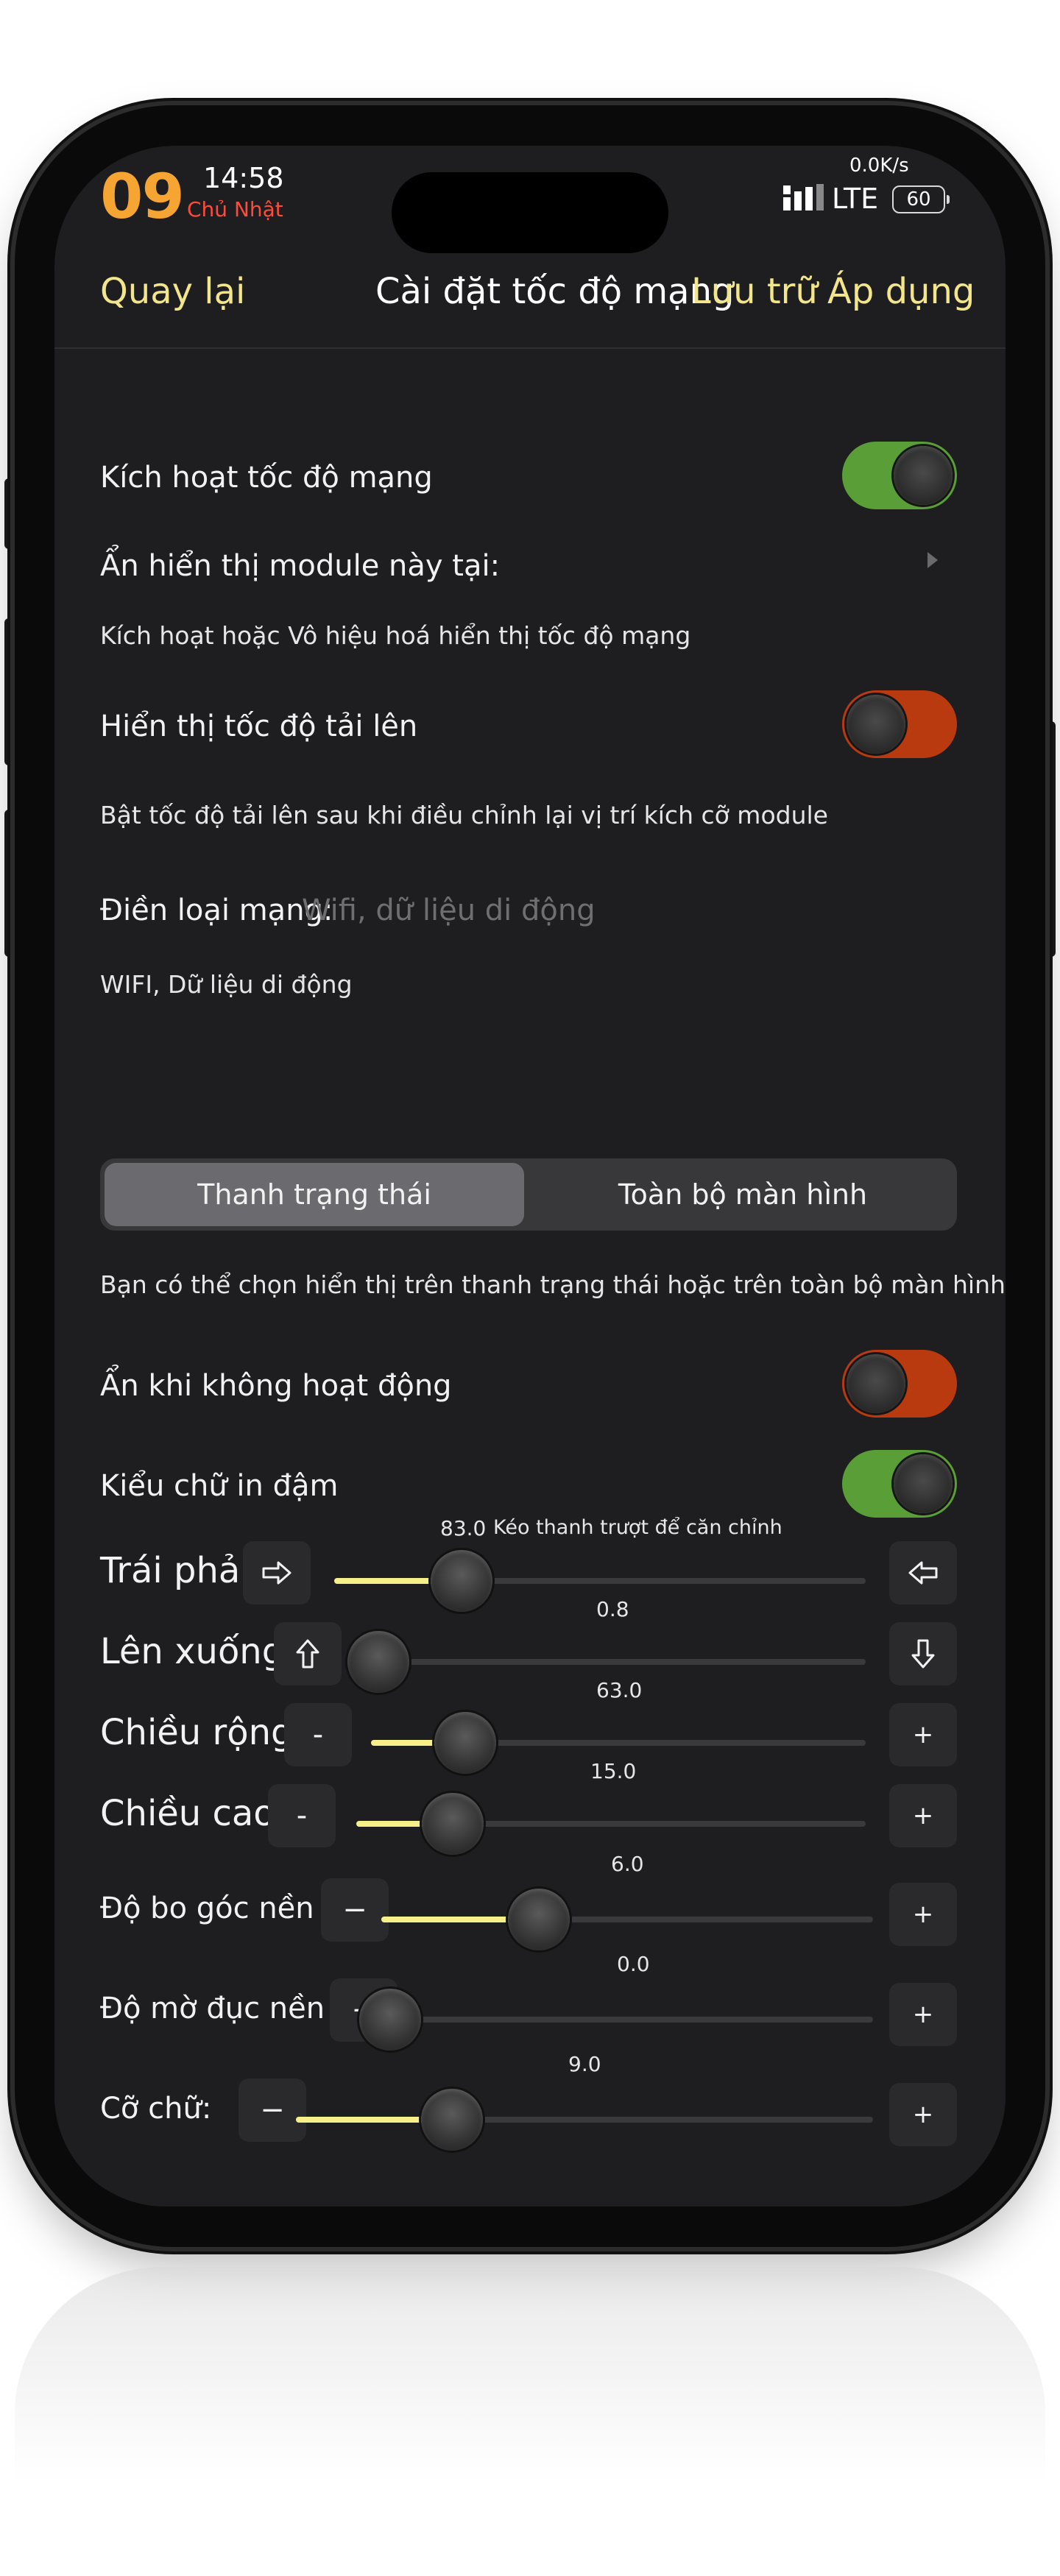  What do you see at coordinates (923, 1815) in the screenshot?
I see `height-increase-button: +` at bounding box center [923, 1815].